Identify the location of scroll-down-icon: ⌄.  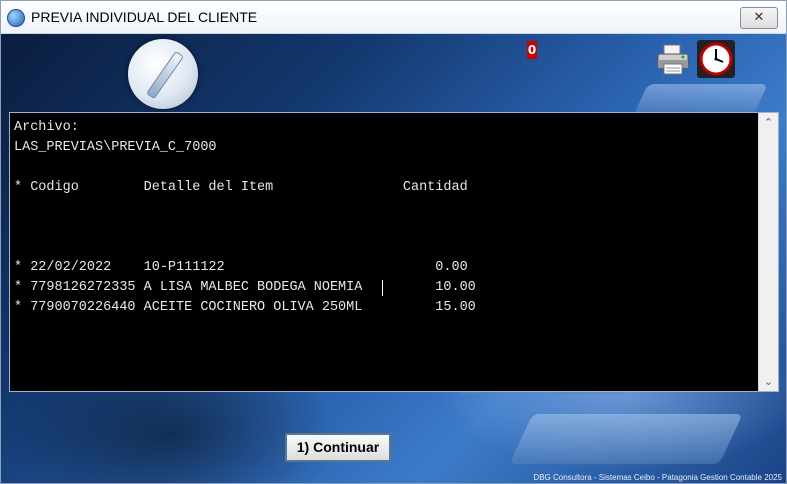
(768, 381).